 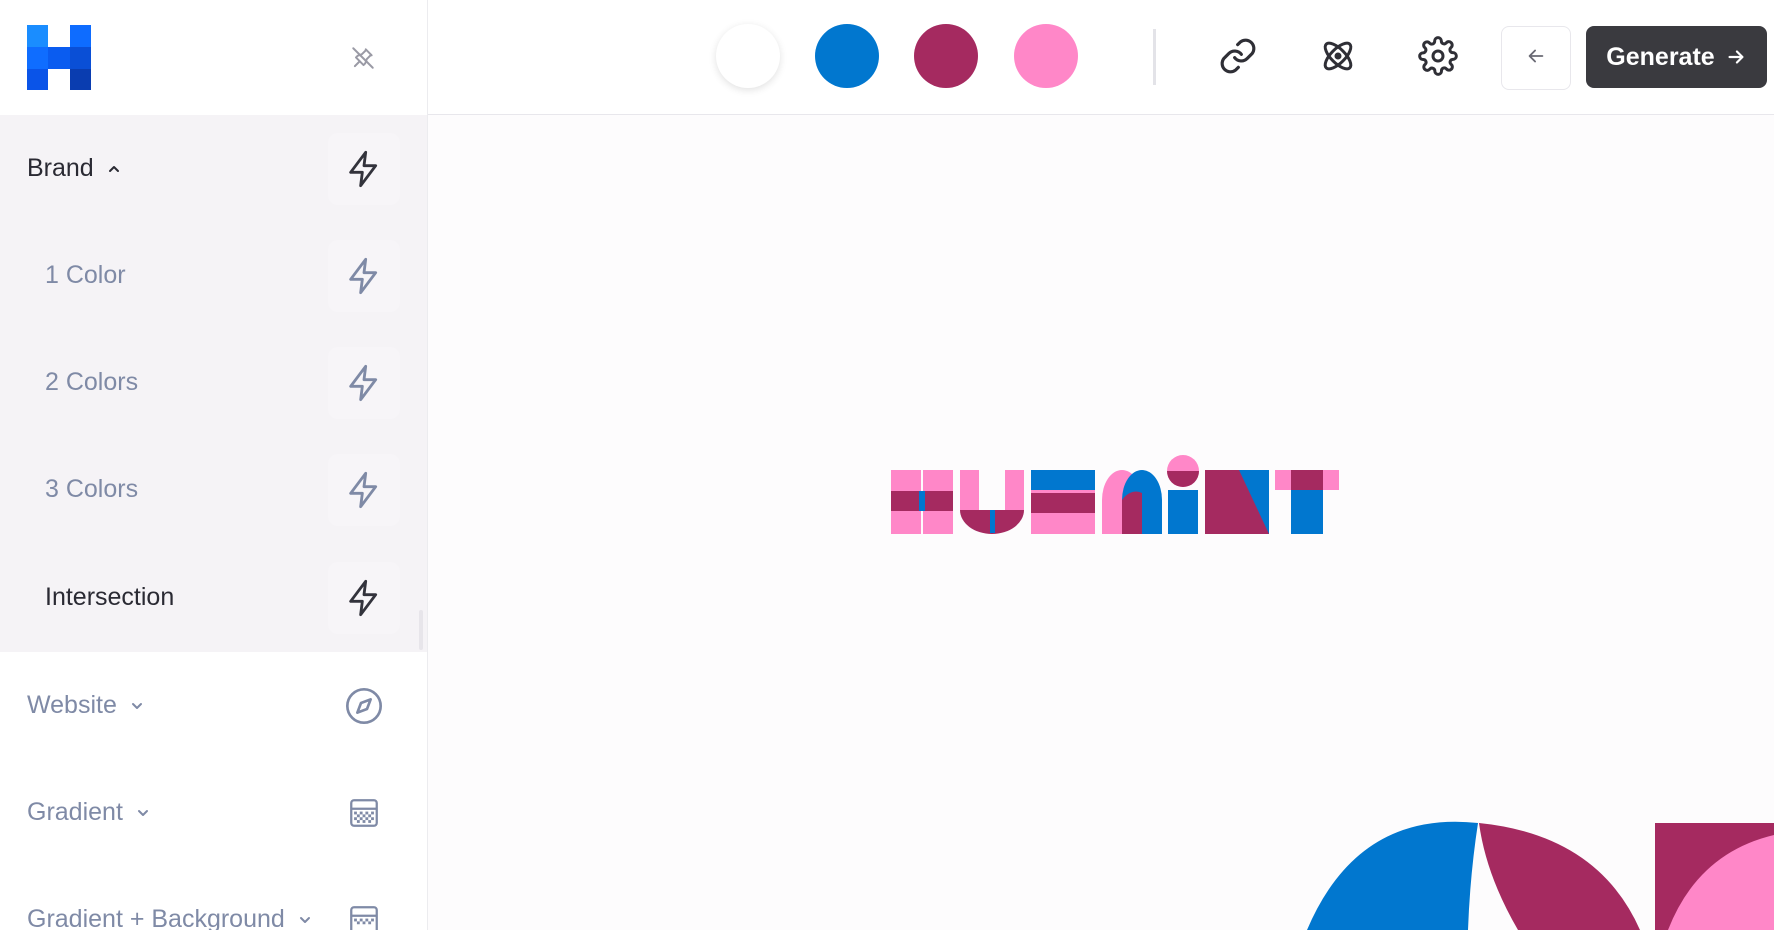 I want to click on sidebar-item-1-color: 1 Color, so click(x=213, y=275).